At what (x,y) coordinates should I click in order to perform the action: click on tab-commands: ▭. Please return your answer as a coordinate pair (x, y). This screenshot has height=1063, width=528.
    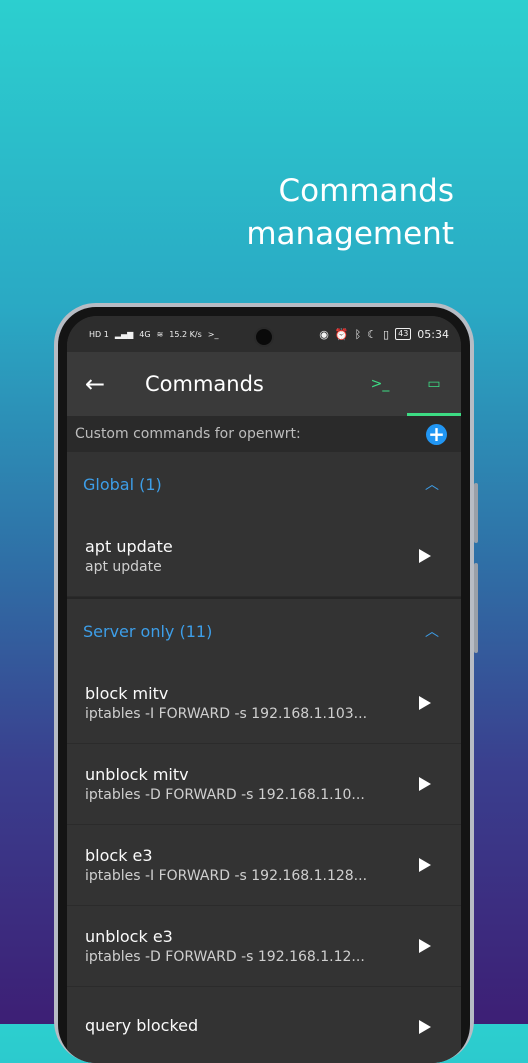
    Looking at the image, I should click on (434, 384).